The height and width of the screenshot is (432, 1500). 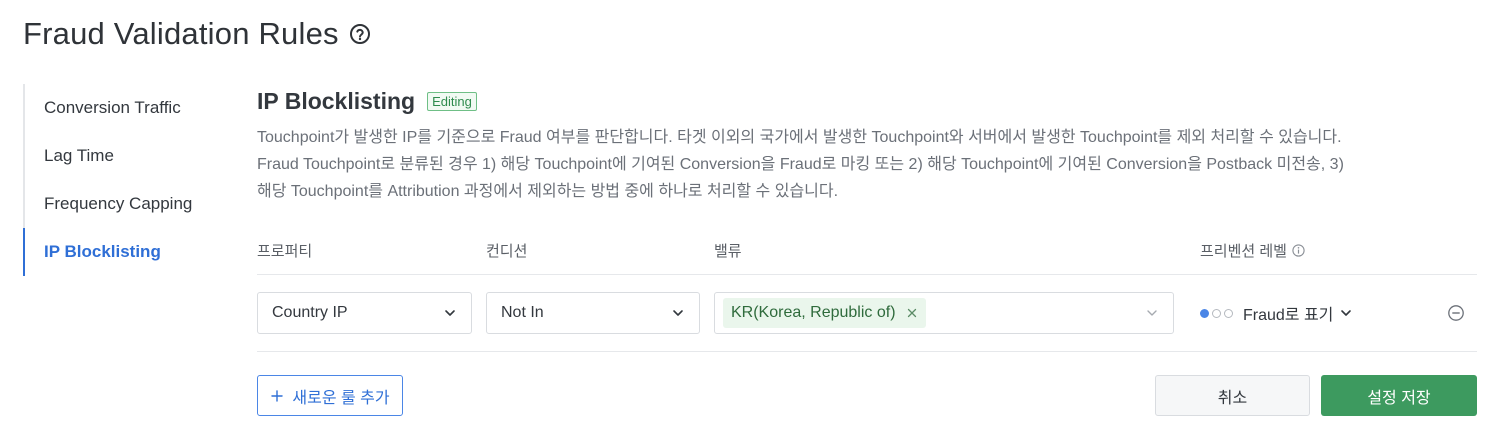 I want to click on sidebar-item-label: Frequency Capping, so click(x=118, y=203).